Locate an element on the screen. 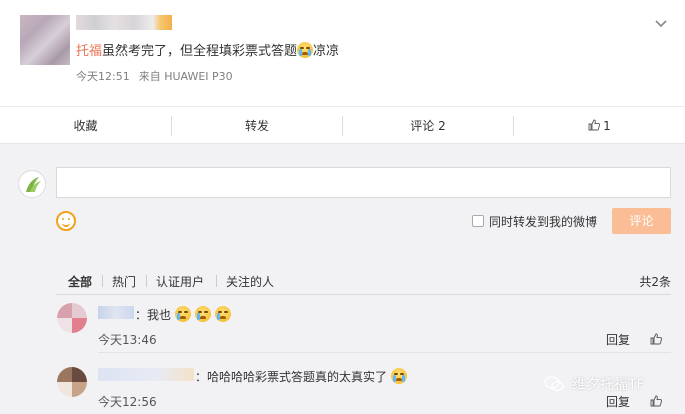  comment-input is located at coordinates (363, 182).